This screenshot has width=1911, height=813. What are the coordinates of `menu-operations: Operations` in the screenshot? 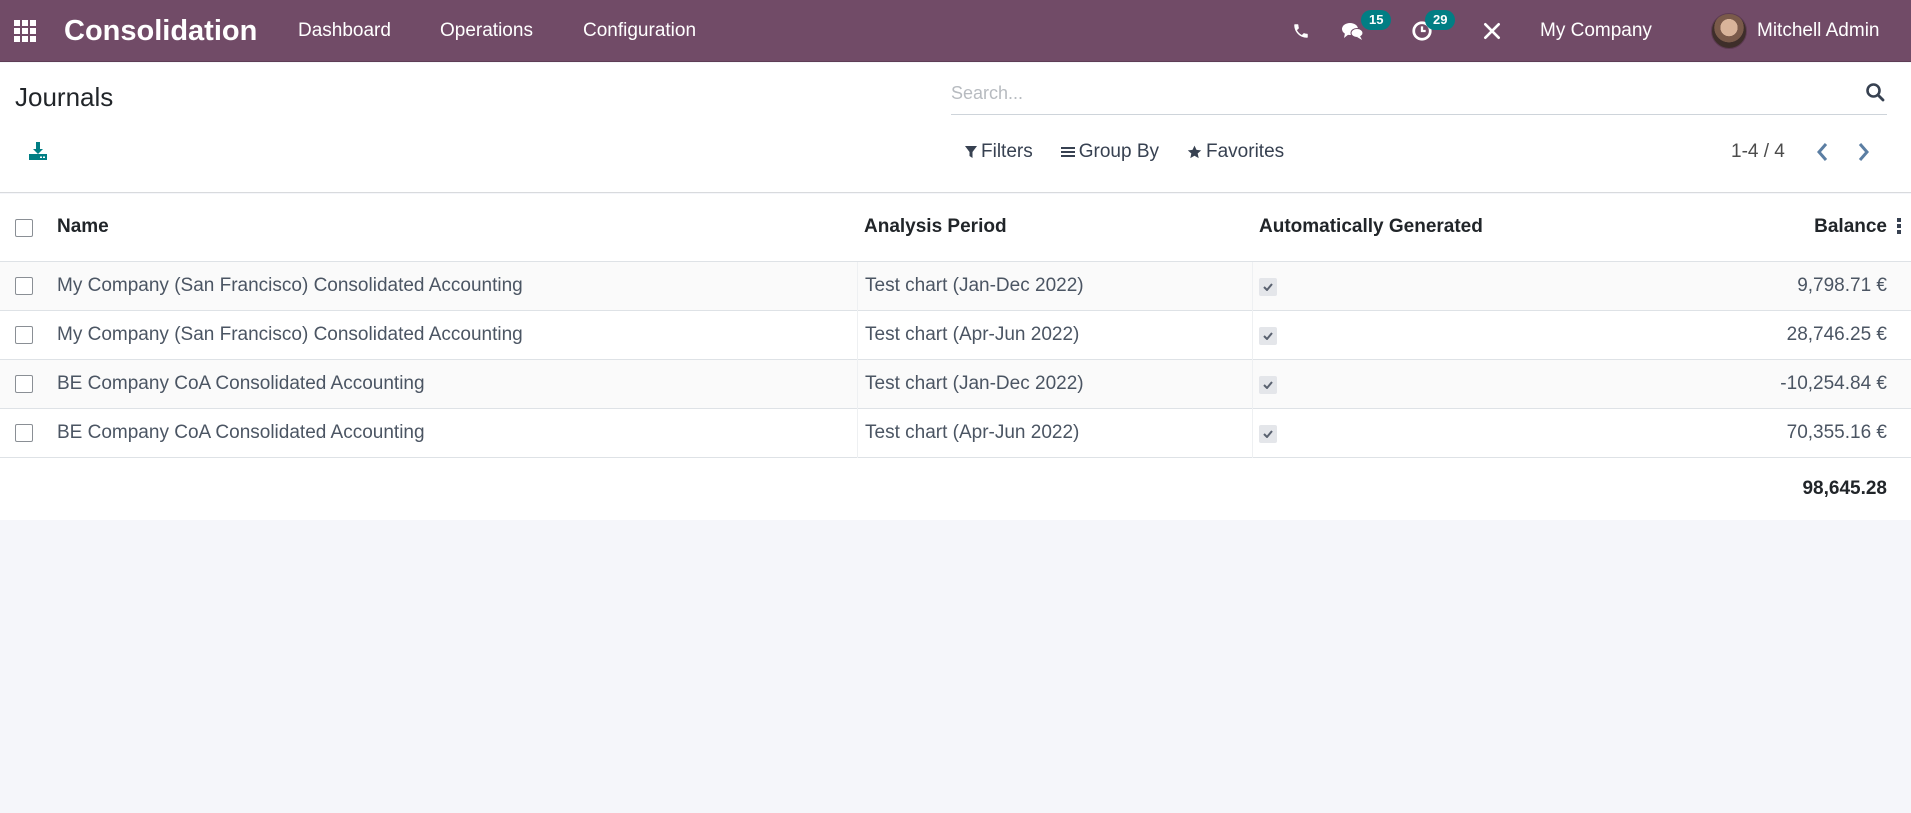 It's located at (486, 31).